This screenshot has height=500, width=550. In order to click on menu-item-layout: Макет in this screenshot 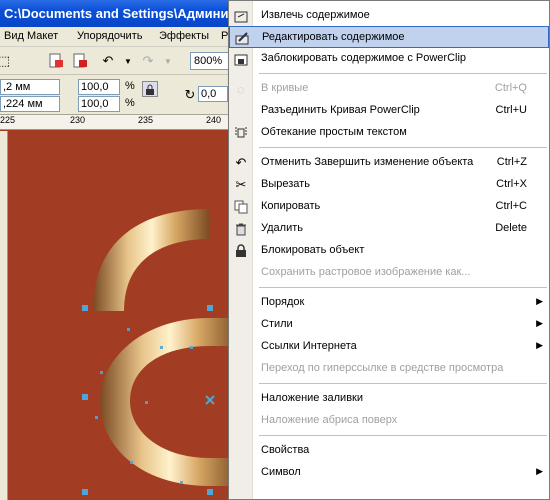, I will do `click(42, 36)`.